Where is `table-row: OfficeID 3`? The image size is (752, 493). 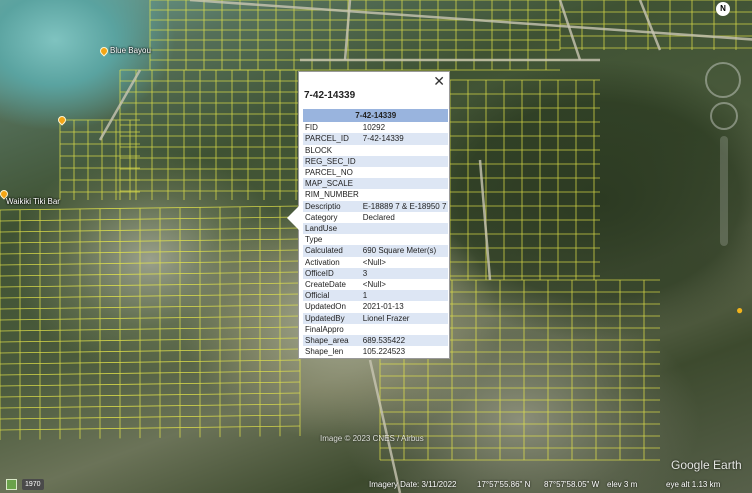 table-row: OfficeID 3 is located at coordinates (376, 273).